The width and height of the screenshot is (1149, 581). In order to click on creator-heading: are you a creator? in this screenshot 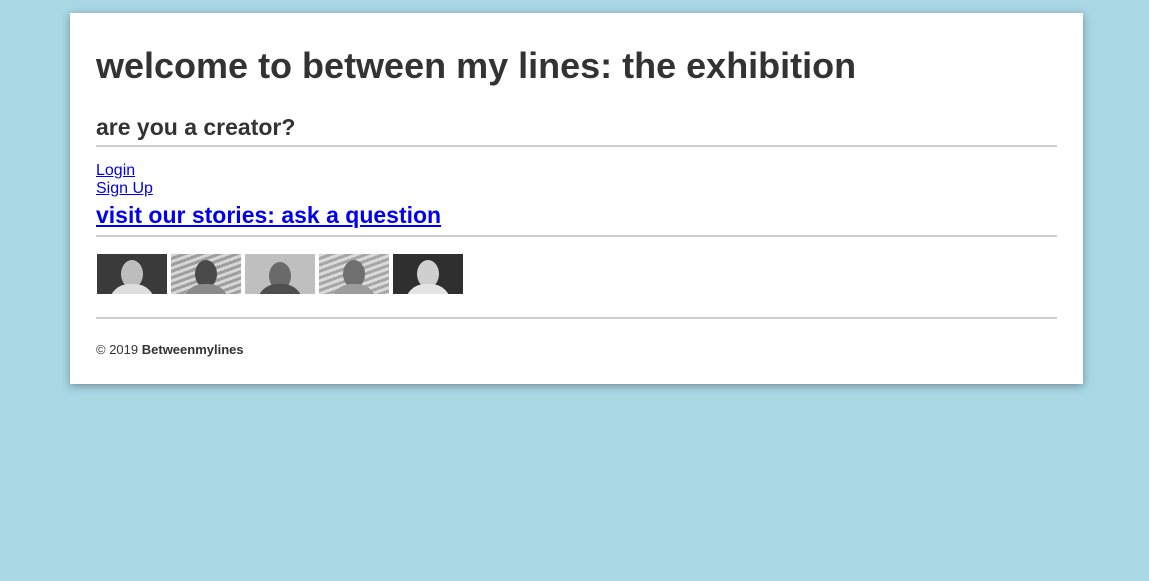, I will do `click(196, 127)`.